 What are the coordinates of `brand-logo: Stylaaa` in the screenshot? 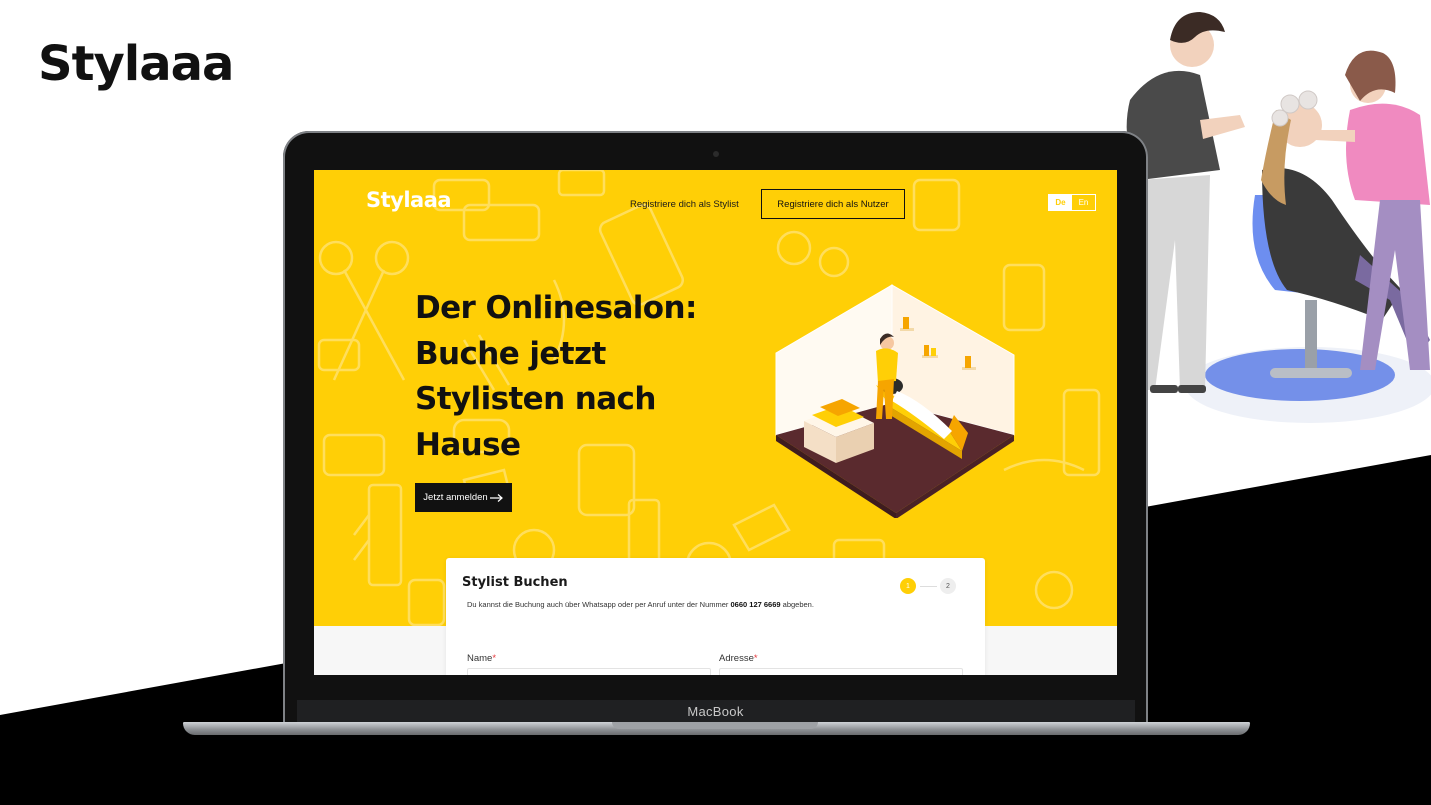 It's located at (138, 74).